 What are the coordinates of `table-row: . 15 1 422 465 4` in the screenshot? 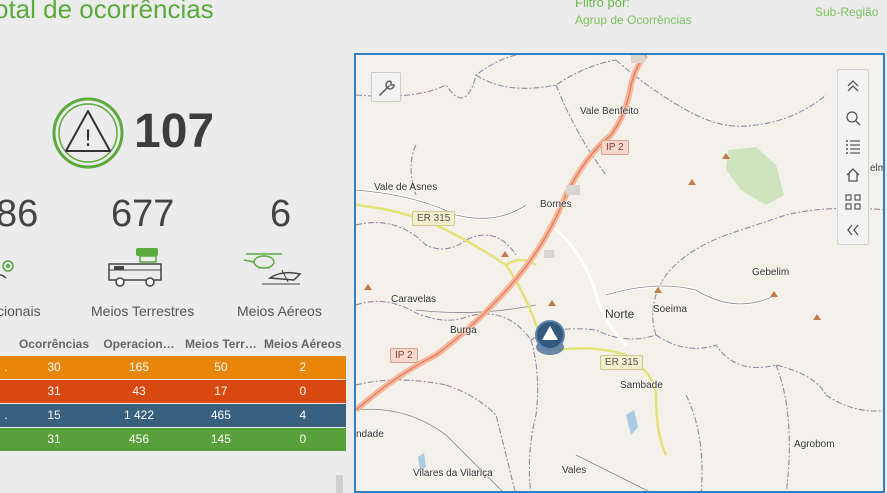 It's located at (173, 414).